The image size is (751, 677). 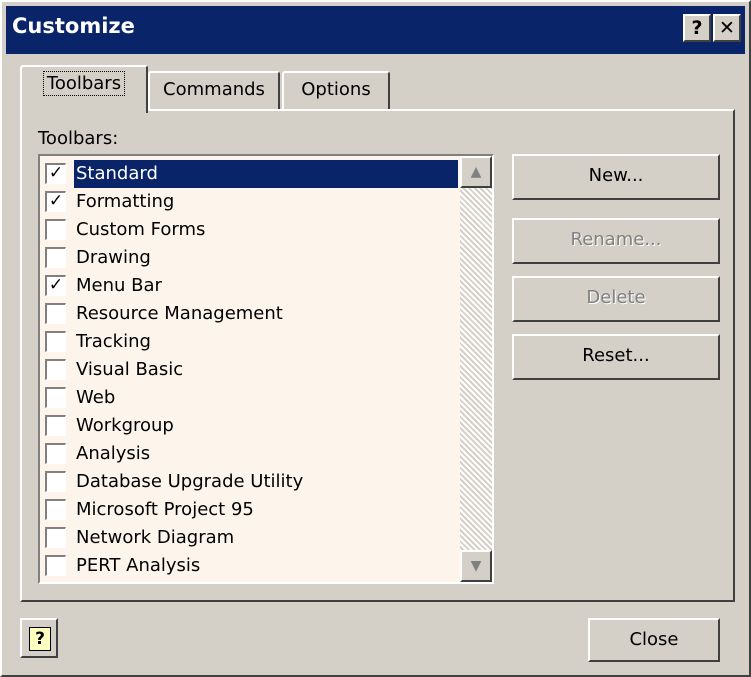 I want to click on scroll-up-button: ▲, so click(x=476, y=172).